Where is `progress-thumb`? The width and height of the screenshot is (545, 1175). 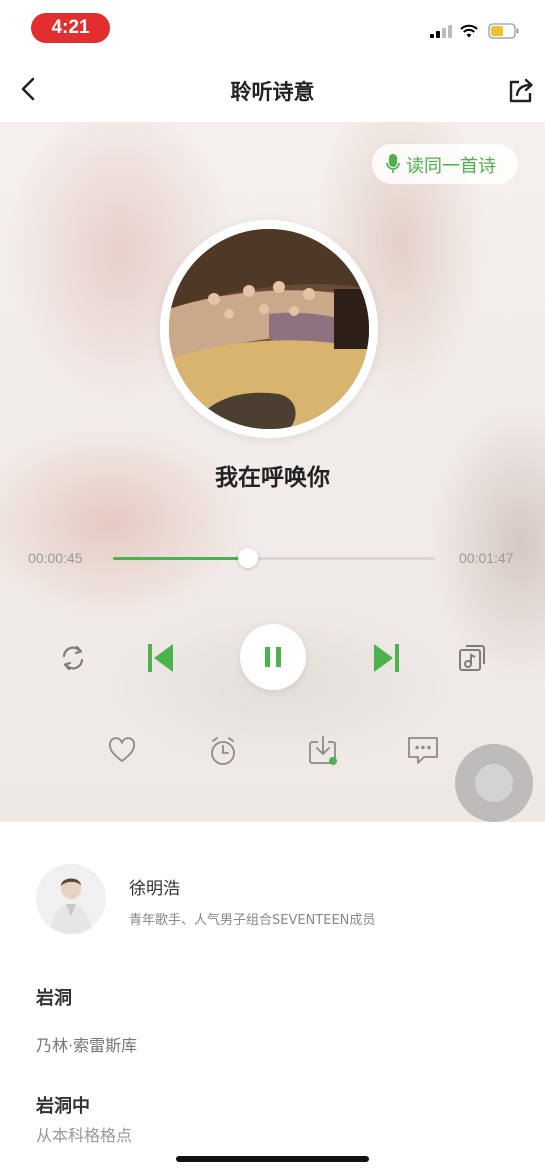 progress-thumb is located at coordinates (248, 558).